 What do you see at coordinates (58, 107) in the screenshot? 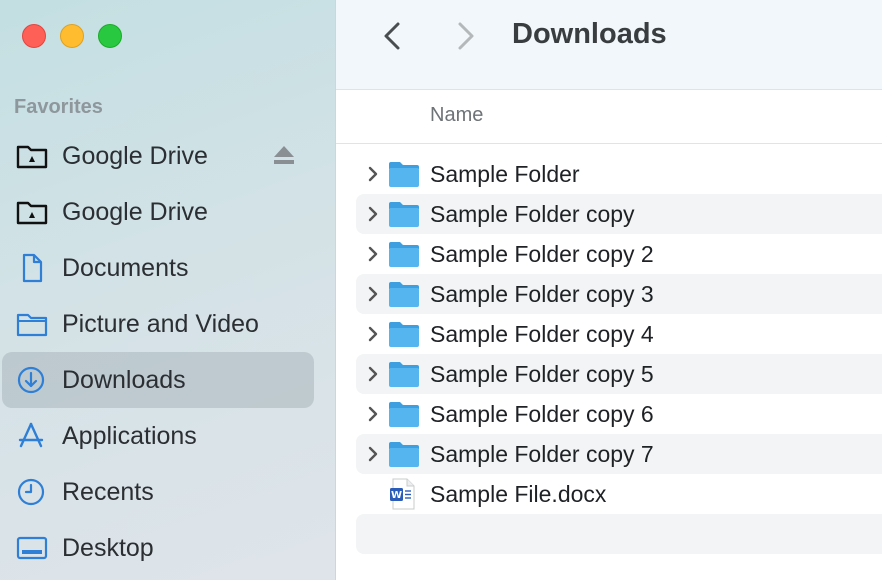
I see `favorites-heading: Favorites` at bounding box center [58, 107].